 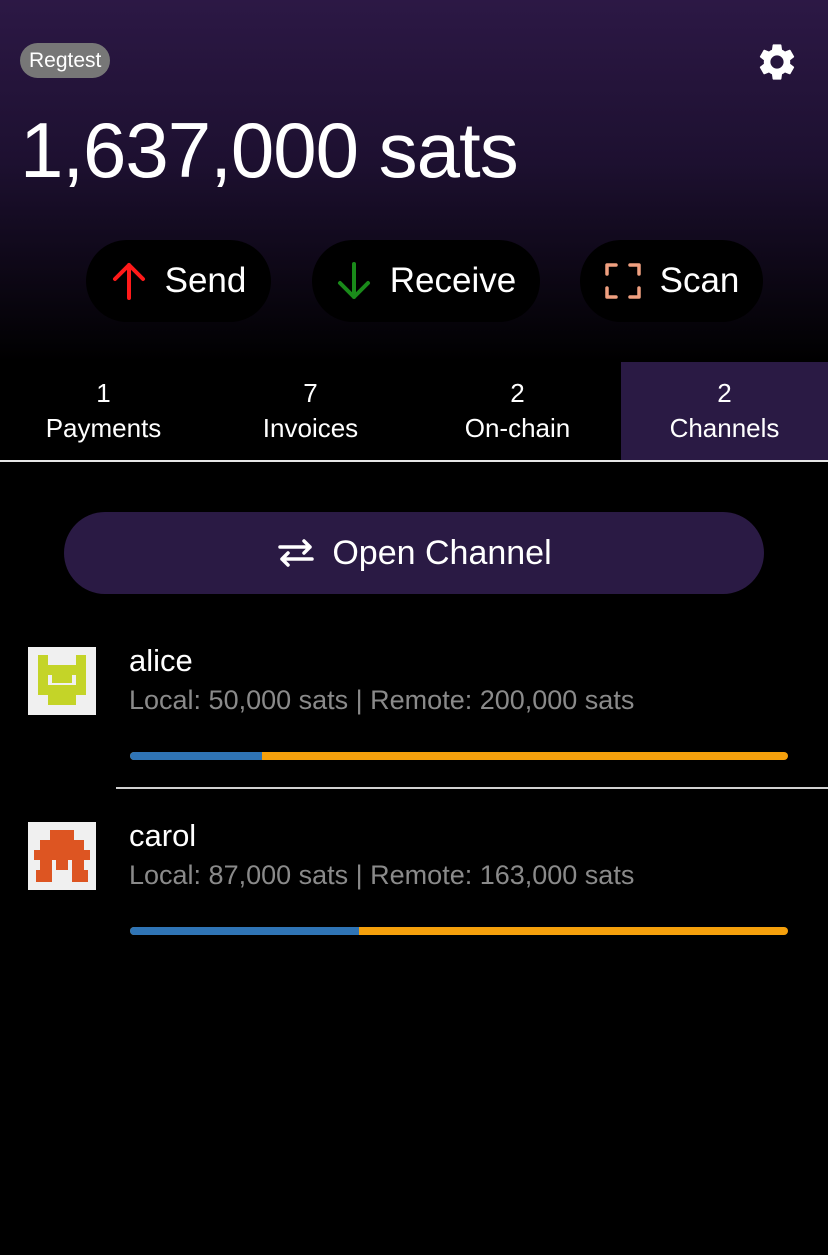 What do you see at coordinates (353, 280) in the screenshot?
I see `arrow-down-icon` at bounding box center [353, 280].